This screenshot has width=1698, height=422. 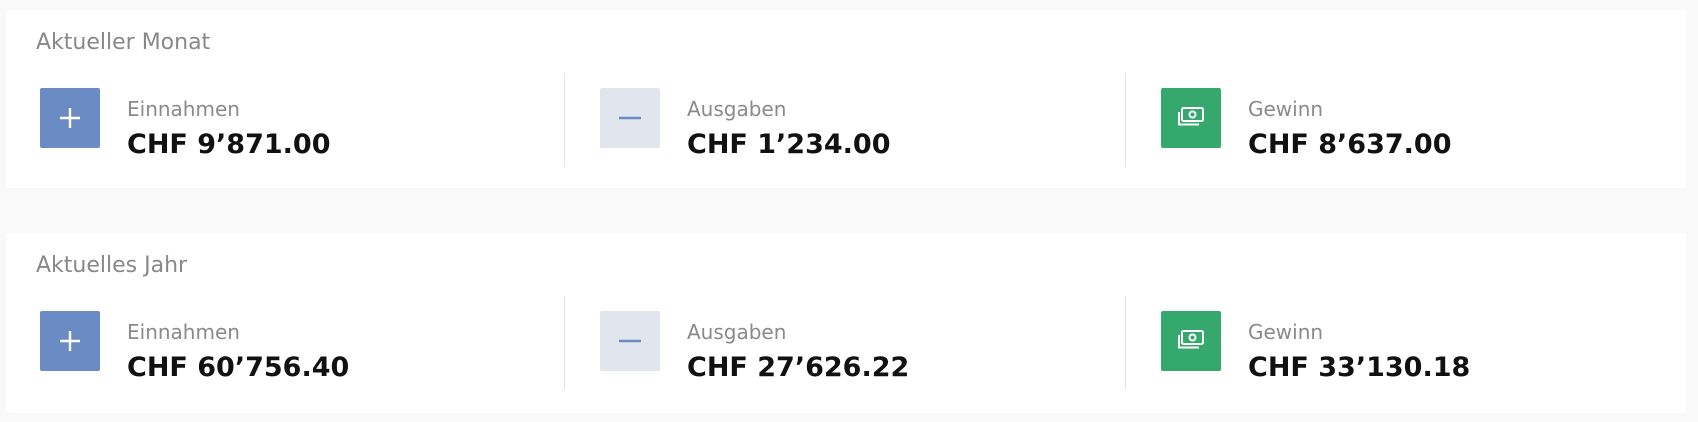 What do you see at coordinates (1359, 367) in the screenshot?
I see `year-profit-value: CHF 33’130.18` at bounding box center [1359, 367].